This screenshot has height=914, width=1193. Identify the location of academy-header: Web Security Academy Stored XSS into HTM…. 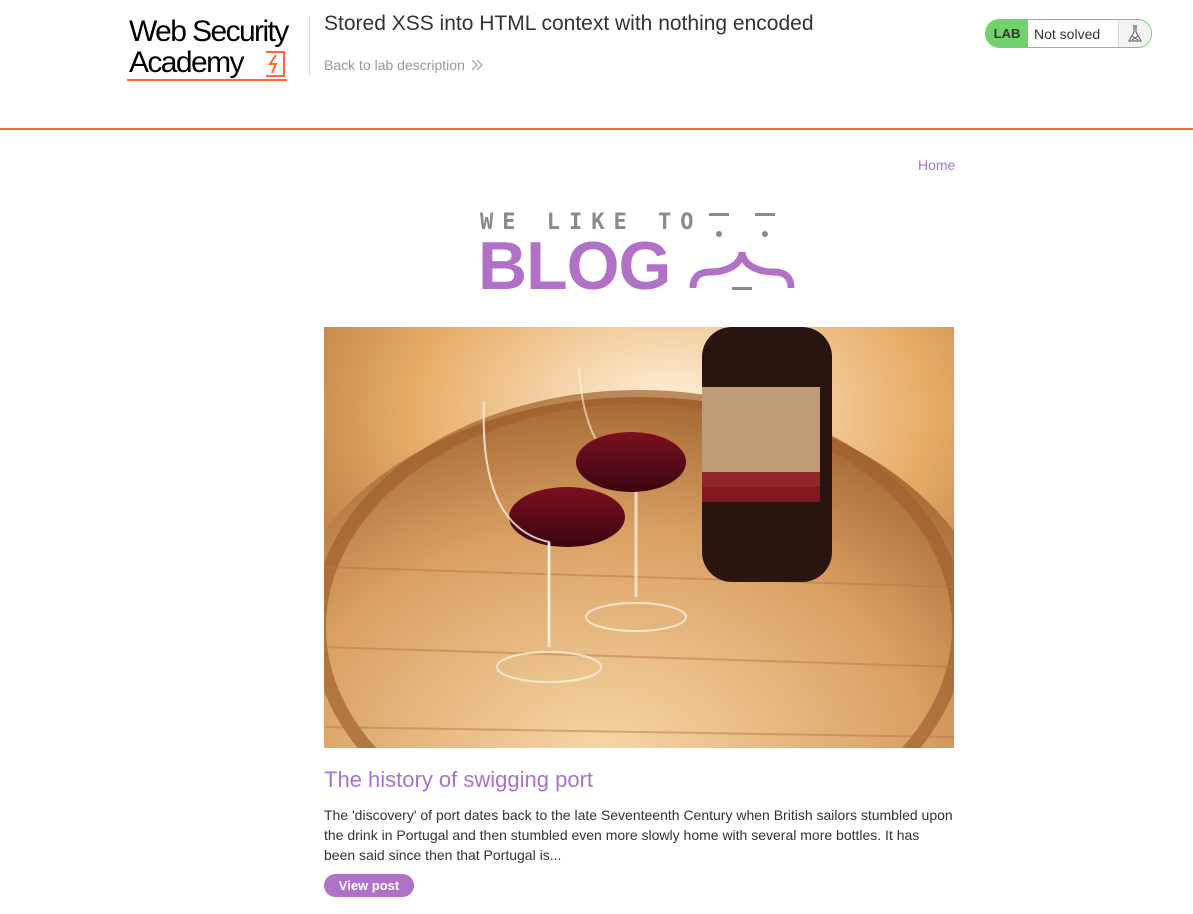
(596, 65).